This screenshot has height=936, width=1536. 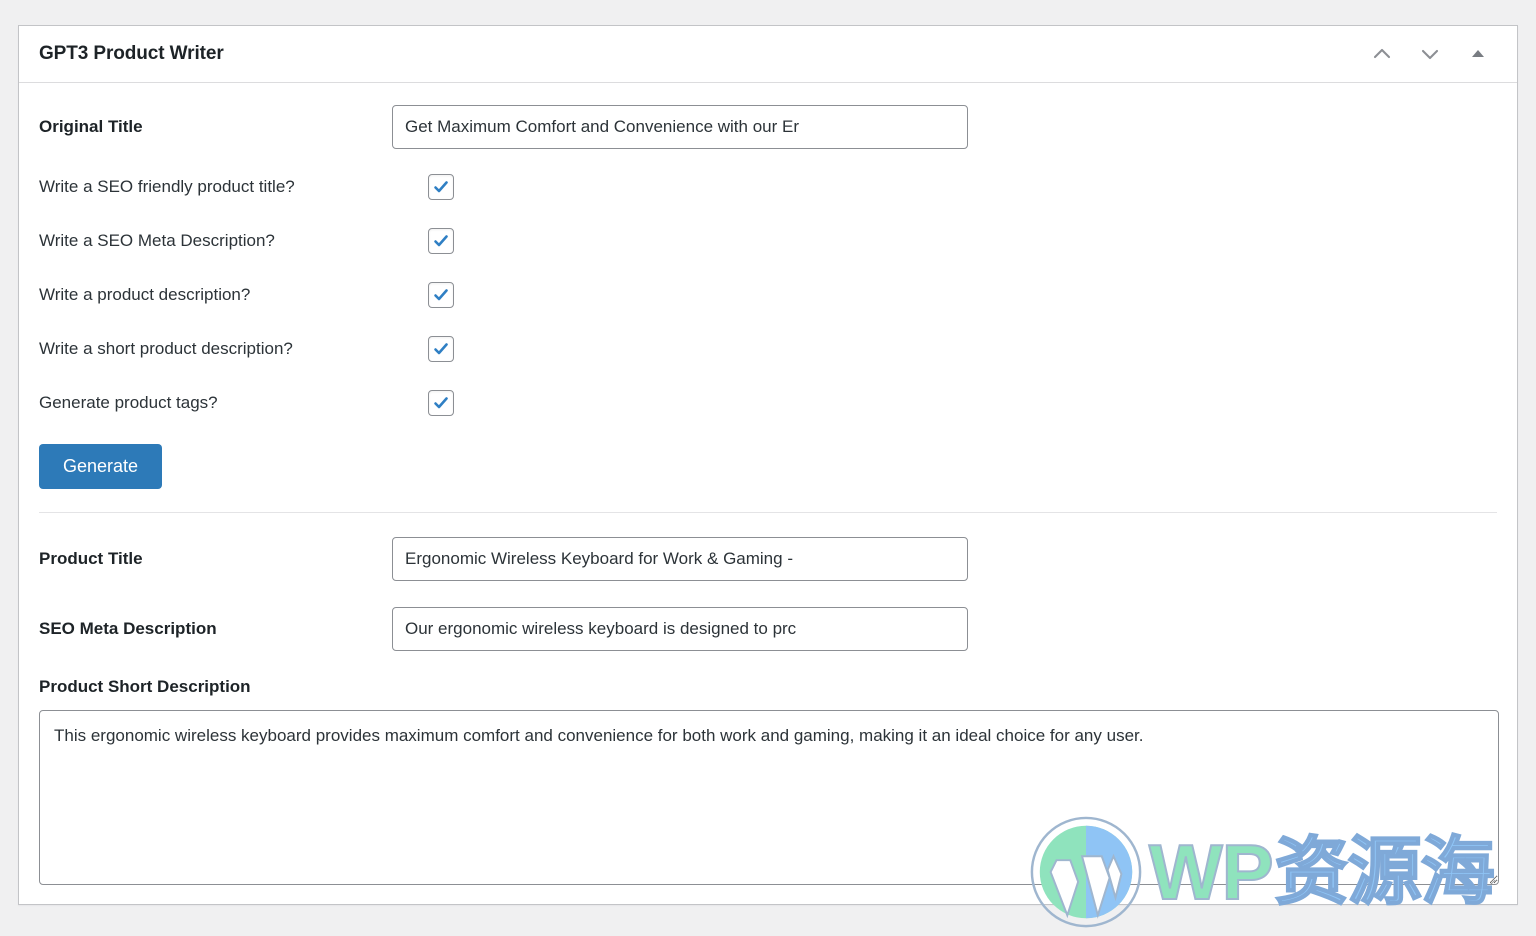 What do you see at coordinates (768, 295) in the screenshot?
I see `option-row-product-description: Write a product description?` at bounding box center [768, 295].